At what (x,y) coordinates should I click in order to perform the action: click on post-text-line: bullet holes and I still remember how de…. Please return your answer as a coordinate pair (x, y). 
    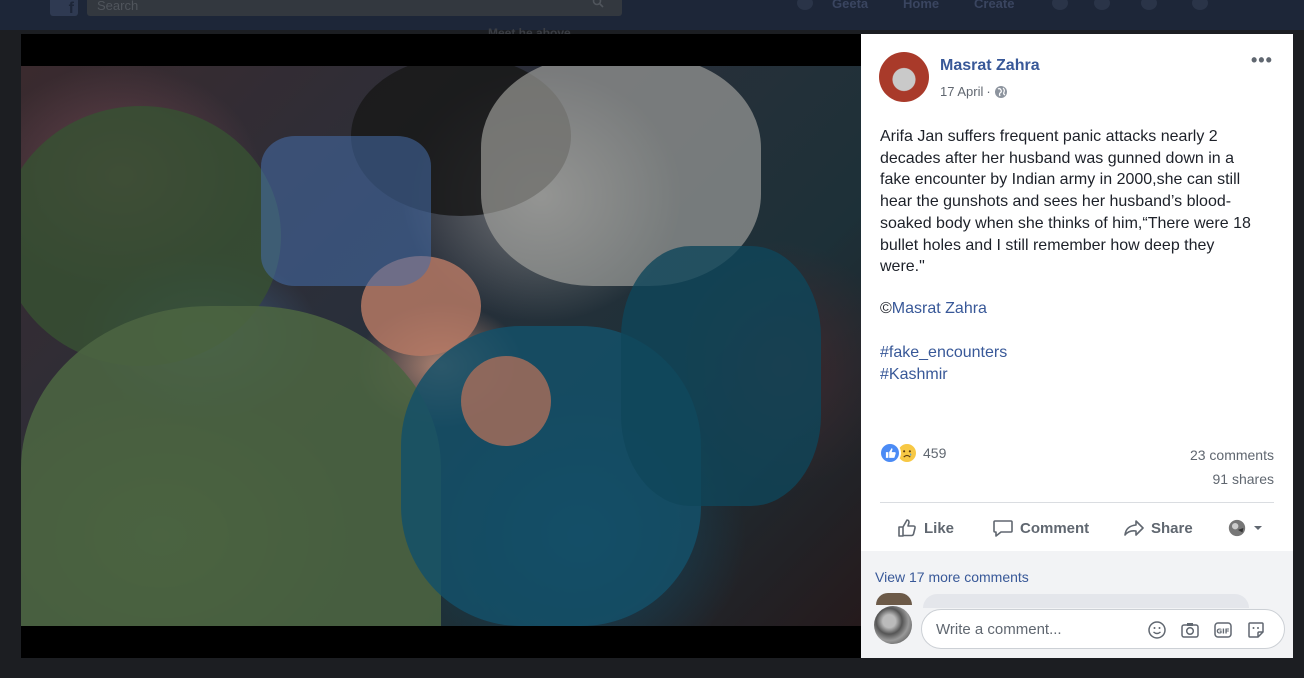
    Looking at the image, I should click on (1047, 245).